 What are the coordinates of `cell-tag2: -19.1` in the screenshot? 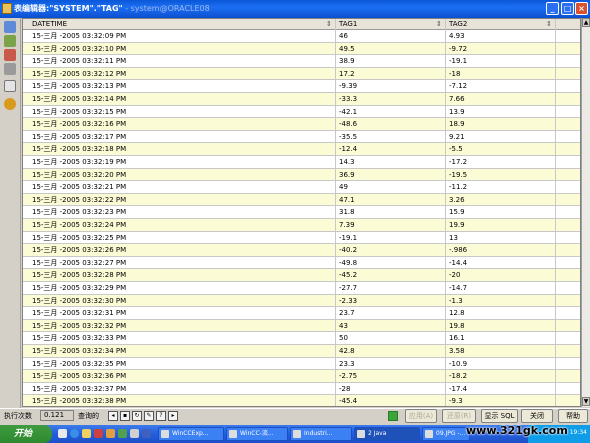 It's located at (458, 61).